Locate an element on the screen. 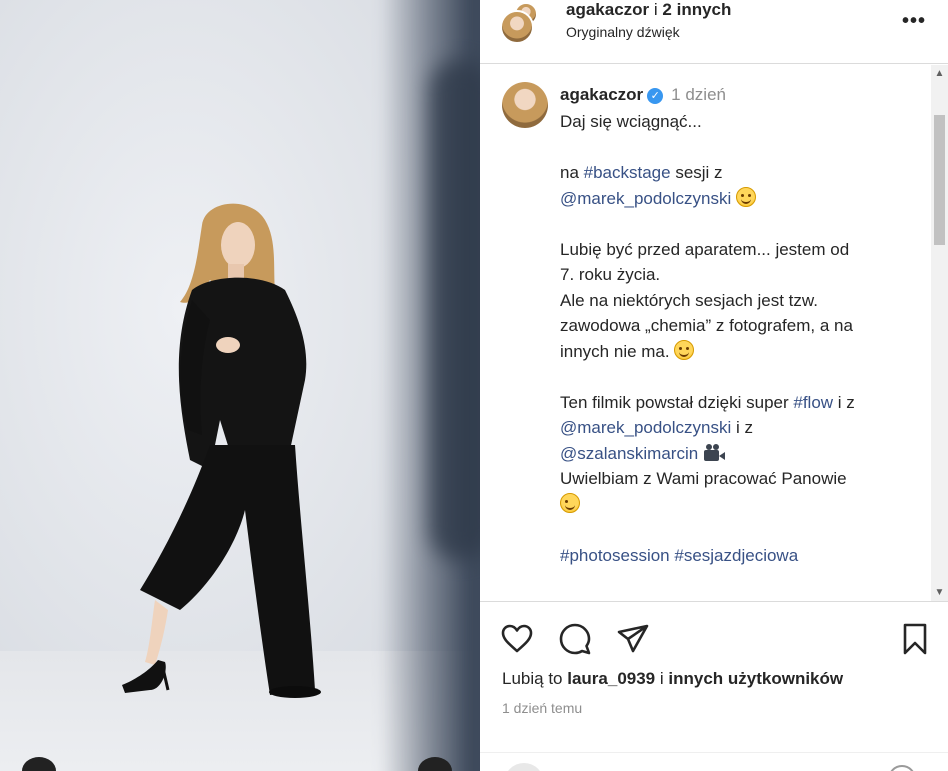 This screenshot has width=948, height=771. avatar-stack is located at coordinates (520, 23).